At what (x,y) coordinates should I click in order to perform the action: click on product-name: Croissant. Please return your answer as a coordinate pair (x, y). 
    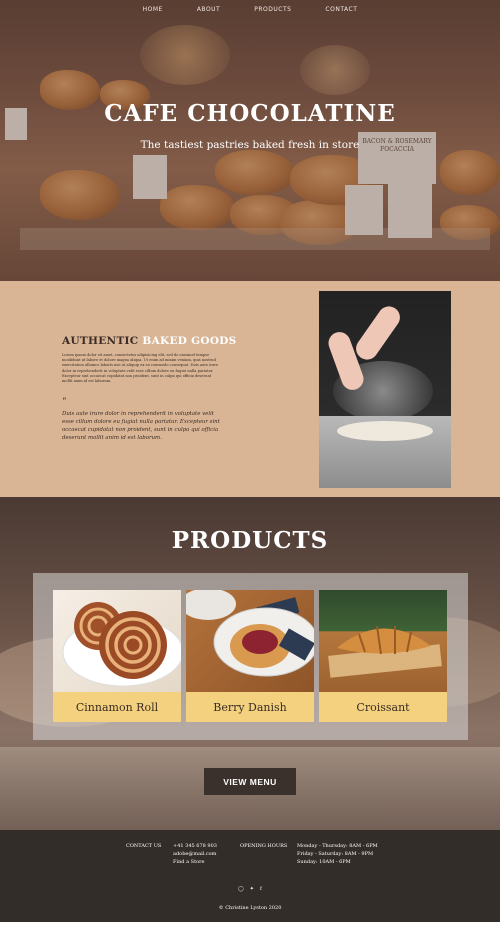
    Looking at the image, I should click on (383, 707).